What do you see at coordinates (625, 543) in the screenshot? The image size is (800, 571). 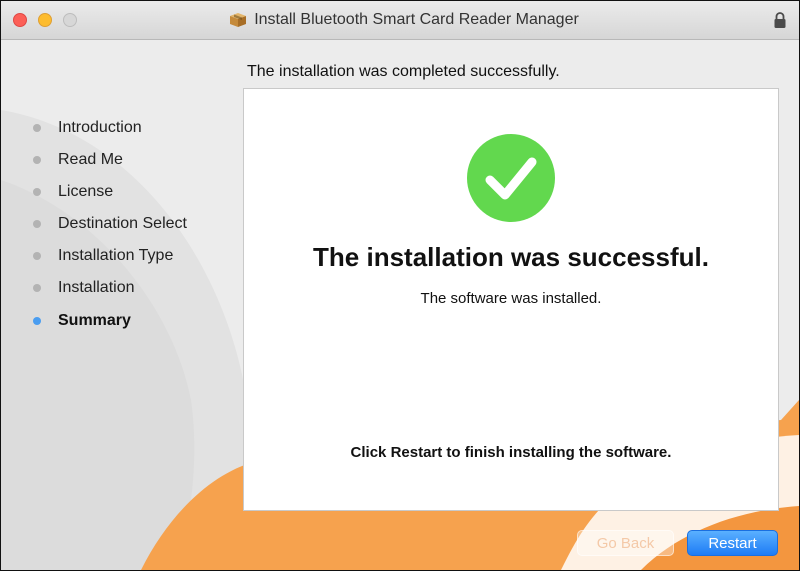 I see `go-back-button: Go Back` at bounding box center [625, 543].